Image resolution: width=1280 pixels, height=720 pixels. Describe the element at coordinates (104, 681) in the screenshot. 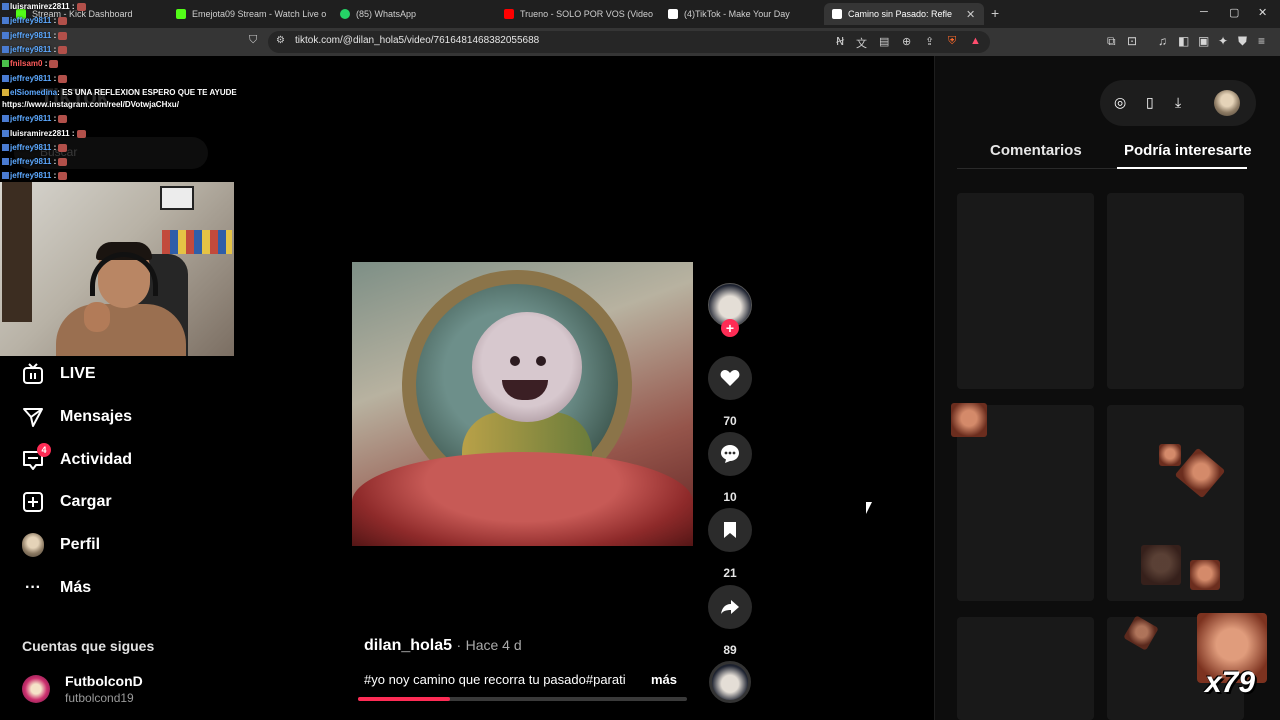

I see `following-account-name: FutbolconD` at that location.